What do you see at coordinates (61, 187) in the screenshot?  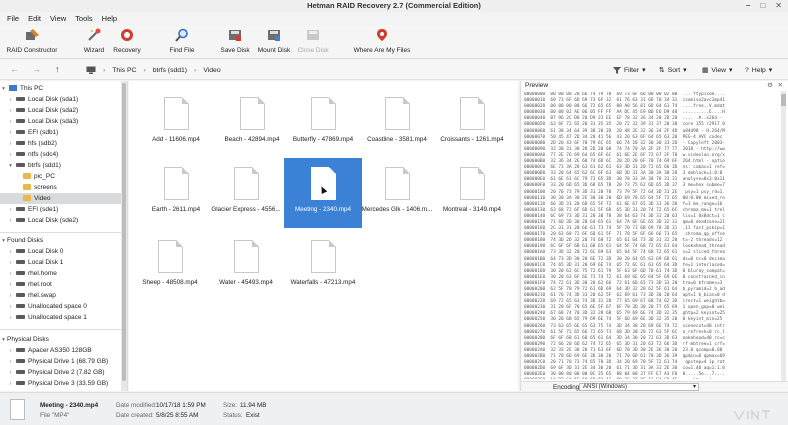 I see `tree-item-folder: screens` at bounding box center [61, 187].